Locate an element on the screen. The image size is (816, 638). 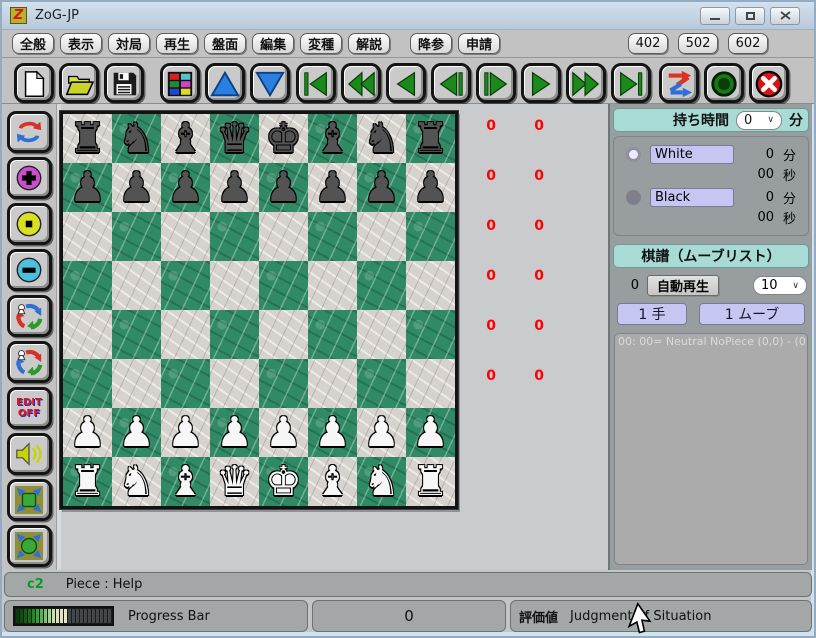
square-h8: ♜ is located at coordinates (430, 138).